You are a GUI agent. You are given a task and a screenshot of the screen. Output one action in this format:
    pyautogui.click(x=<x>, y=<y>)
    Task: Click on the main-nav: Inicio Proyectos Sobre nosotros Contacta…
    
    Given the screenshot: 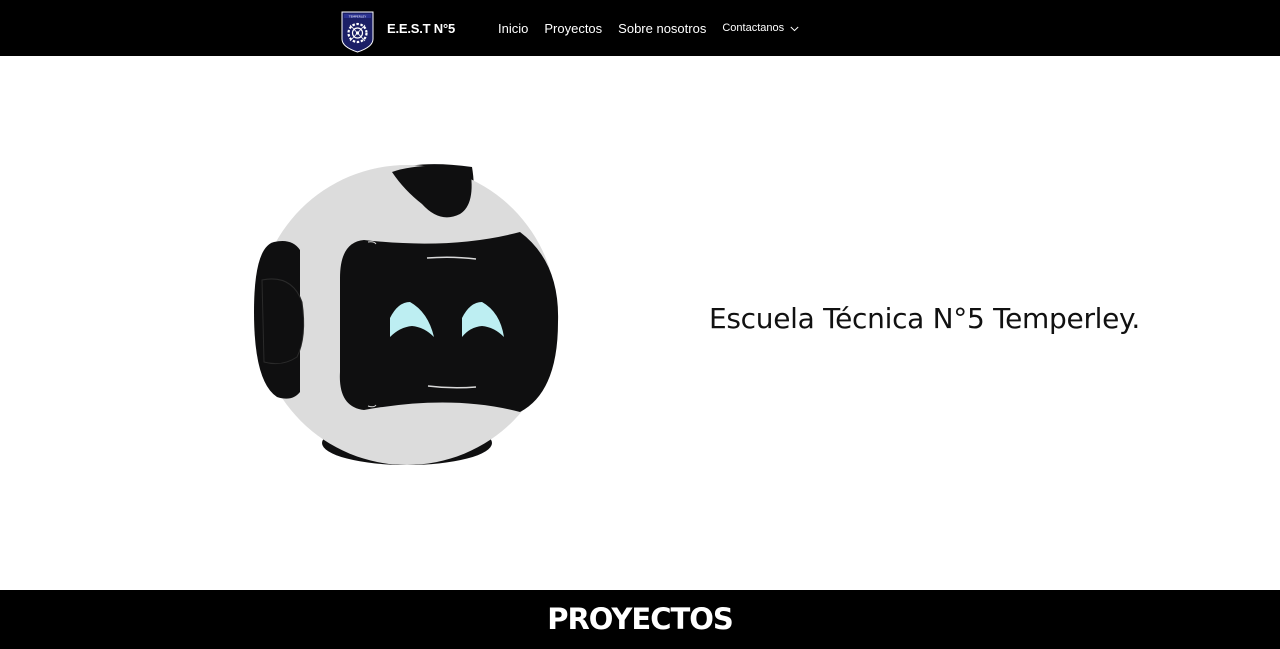 What is the action you would take?
    pyautogui.click(x=648, y=28)
    